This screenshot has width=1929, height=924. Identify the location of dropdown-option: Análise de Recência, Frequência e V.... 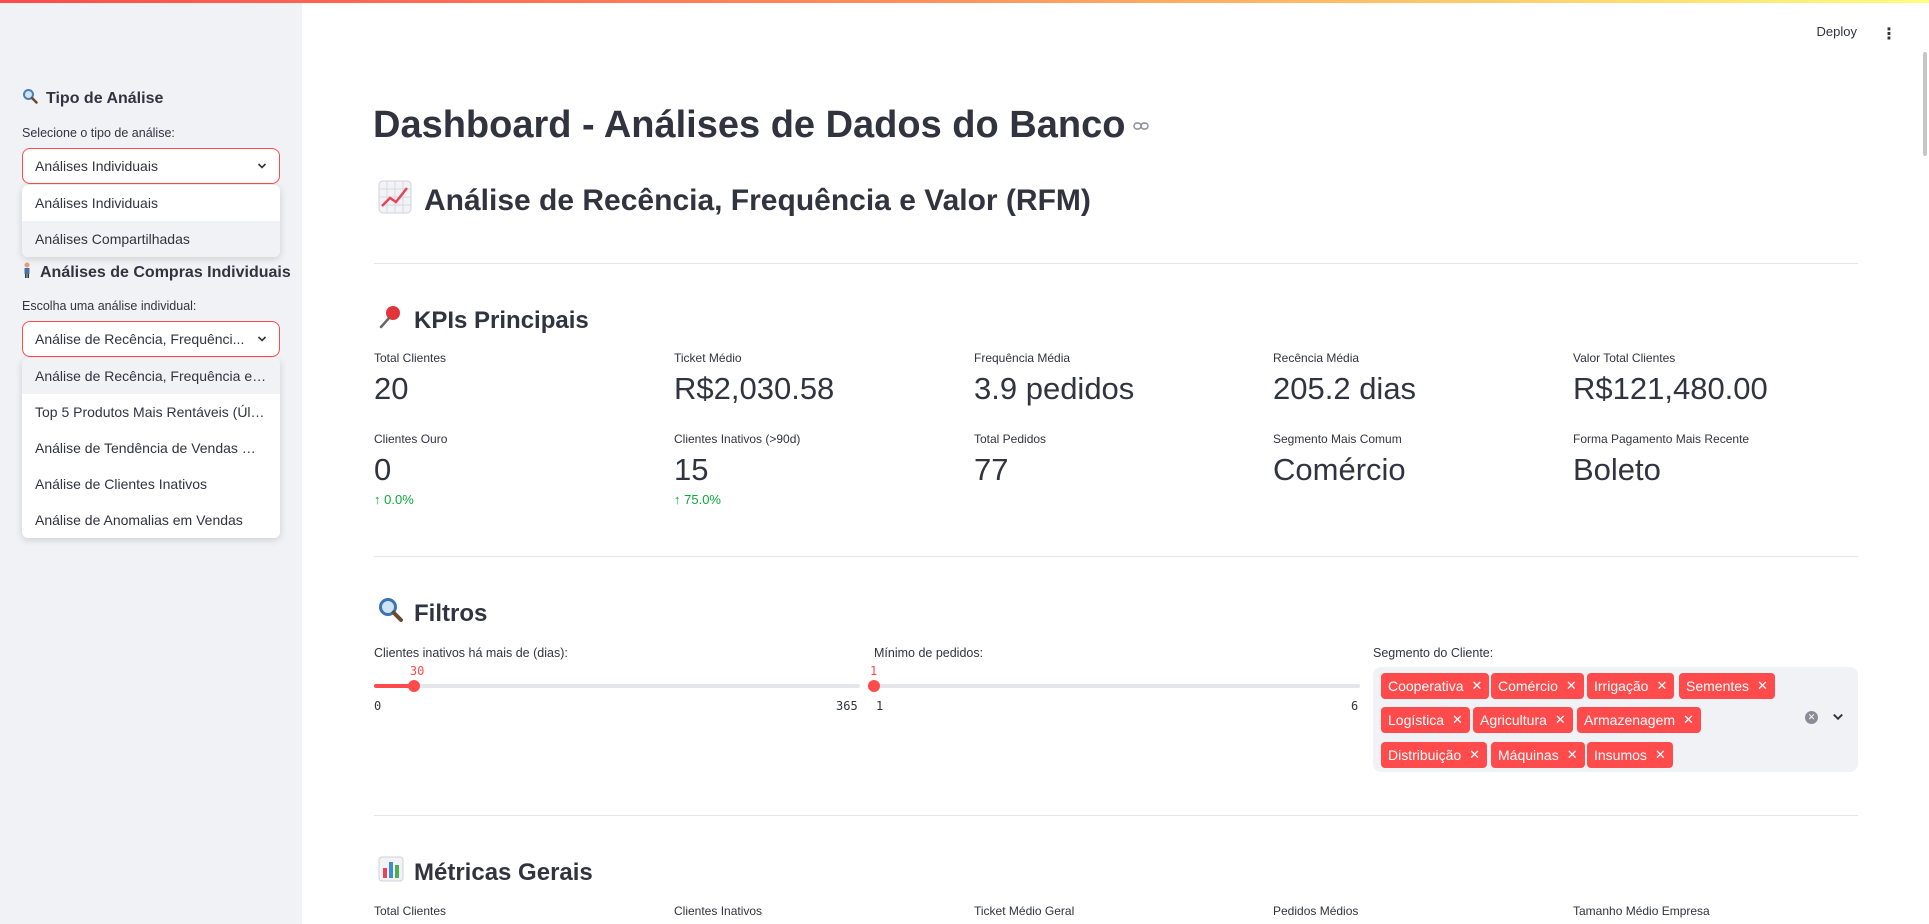
(151, 376).